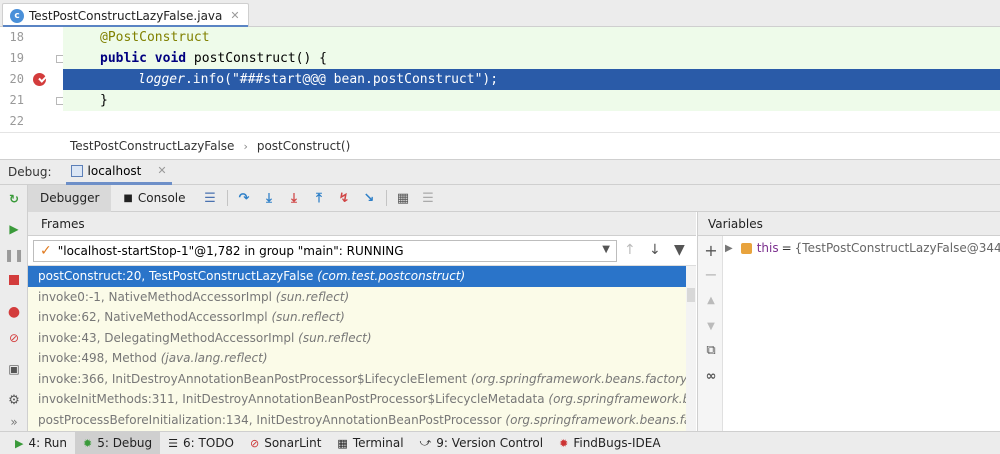 The height and width of the screenshot is (454, 1000). I want to click on run-to-cursor-icon: ↘, so click(369, 198).